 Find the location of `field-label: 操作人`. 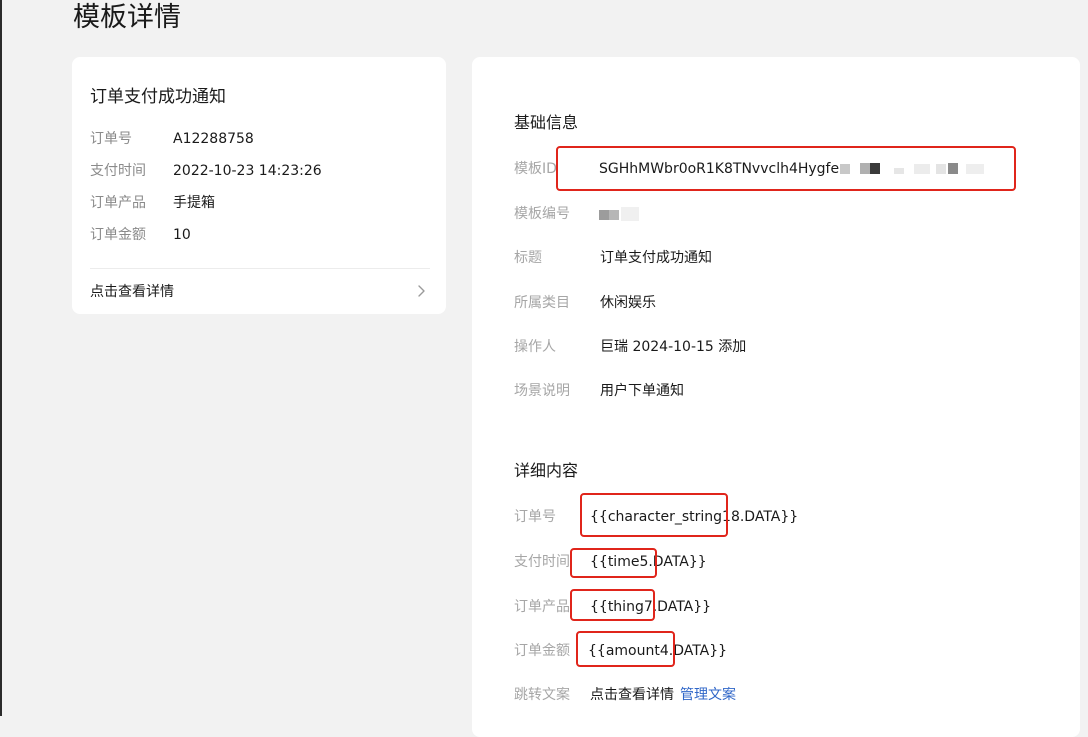

field-label: 操作人 is located at coordinates (535, 347).